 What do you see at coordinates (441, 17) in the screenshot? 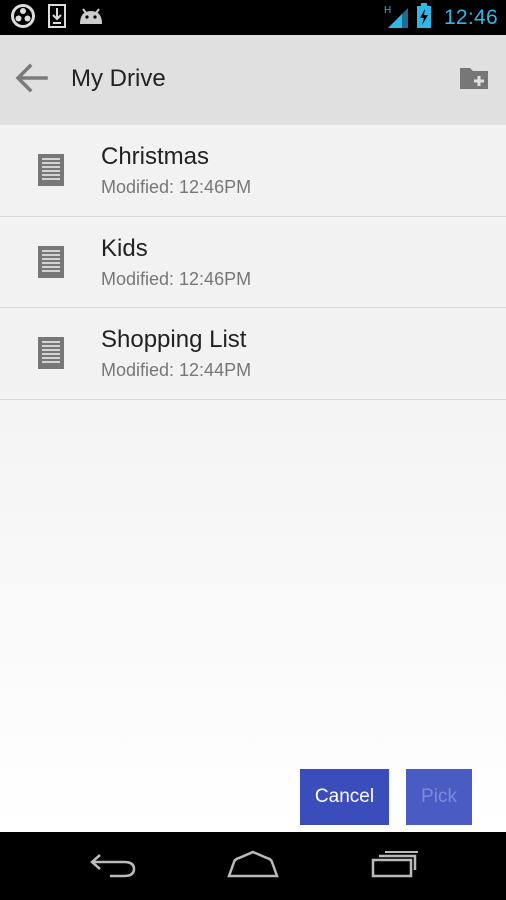
I see `system-icons: H 12:46` at bounding box center [441, 17].